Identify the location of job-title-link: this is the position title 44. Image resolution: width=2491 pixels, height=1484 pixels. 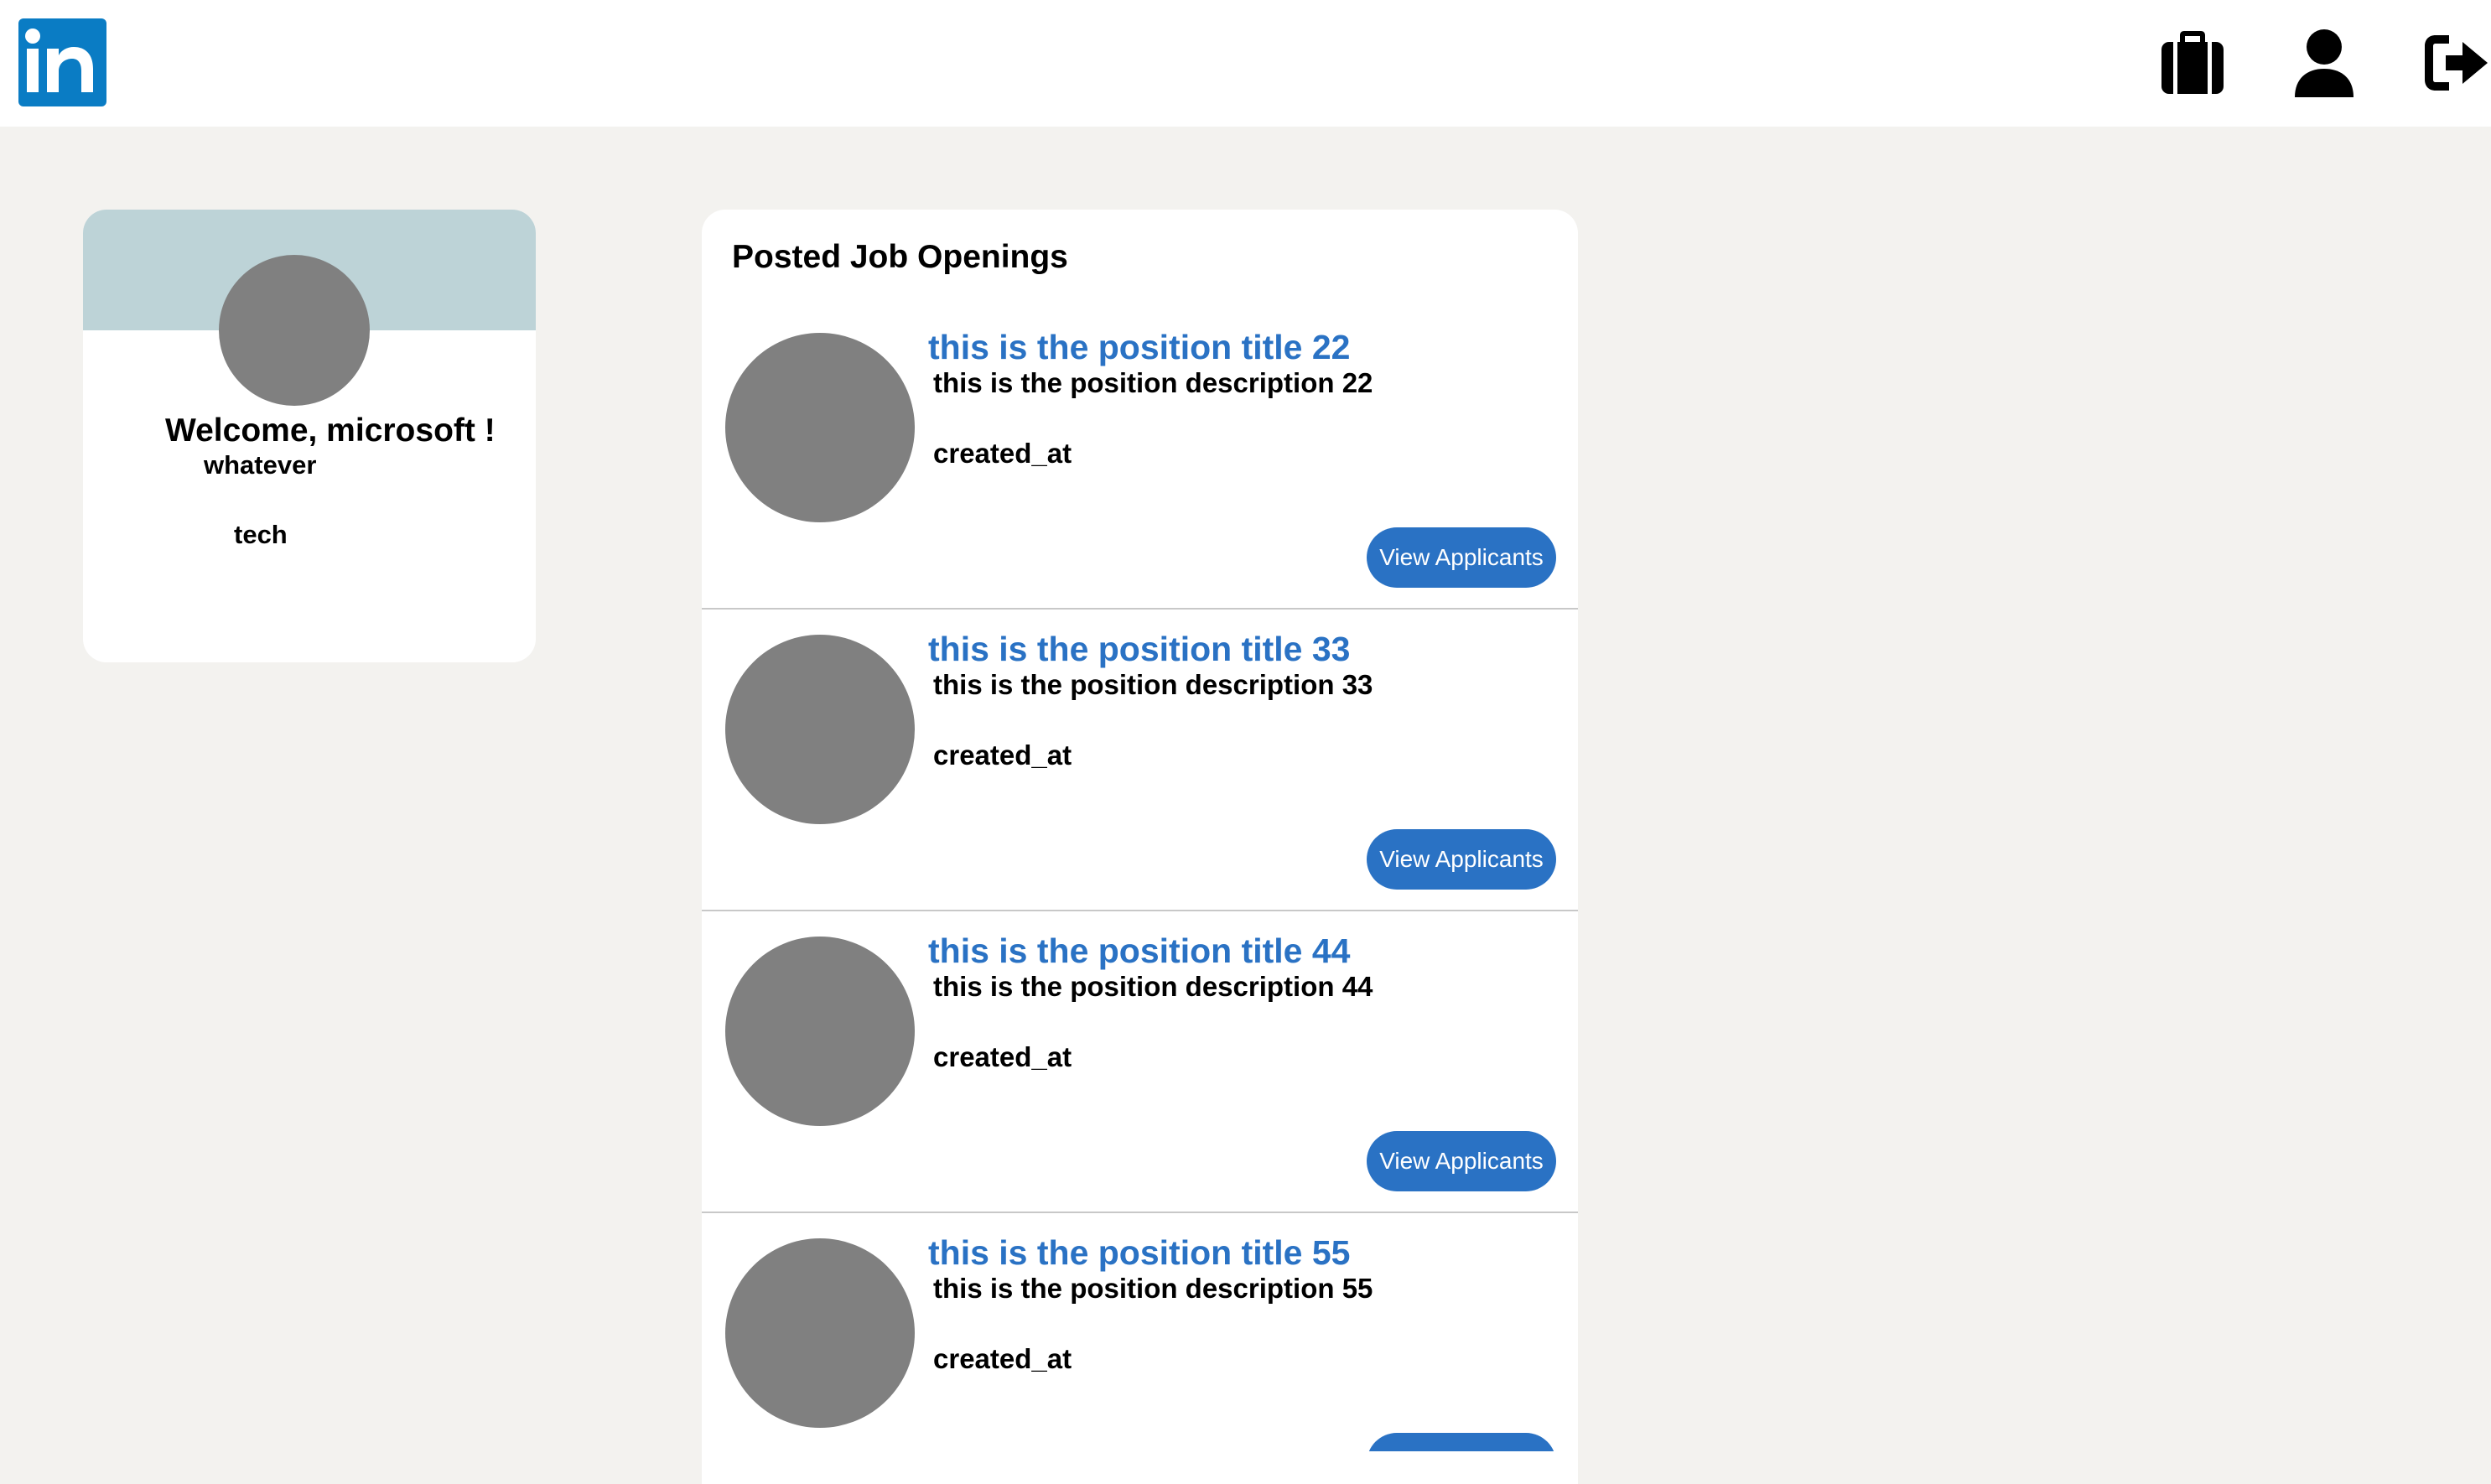
(1139, 951).